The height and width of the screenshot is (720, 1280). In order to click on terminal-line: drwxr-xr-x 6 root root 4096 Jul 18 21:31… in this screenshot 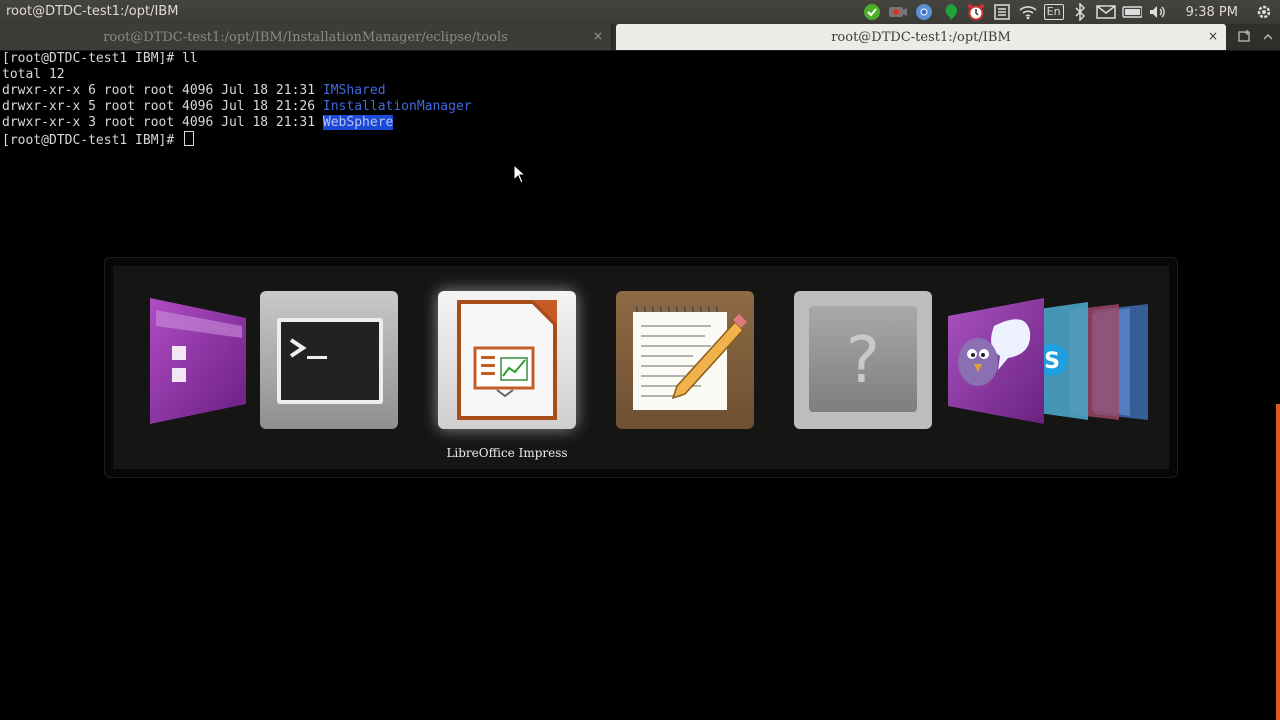, I will do `click(637, 91)`.